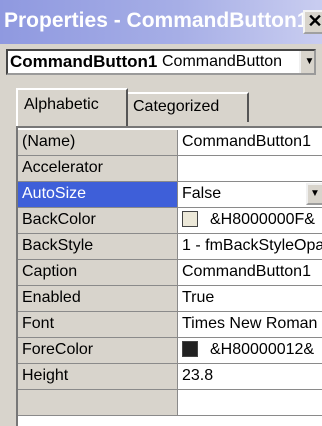 This screenshot has height=426, width=322. I want to click on property-row-forecolor: ForeColor &H80000012&, so click(170, 351).